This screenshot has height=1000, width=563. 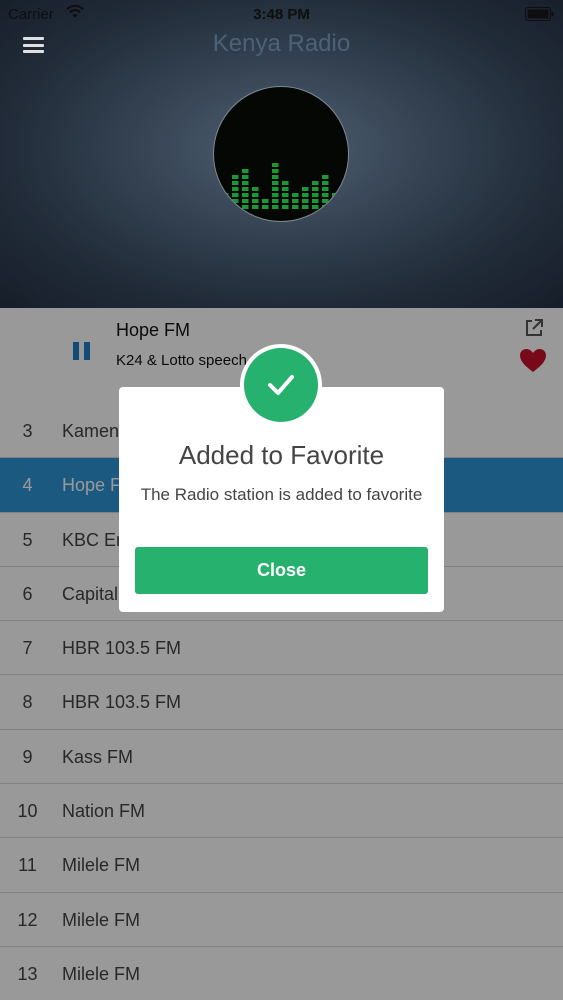 I want to click on success-badge, so click(x=281, y=385).